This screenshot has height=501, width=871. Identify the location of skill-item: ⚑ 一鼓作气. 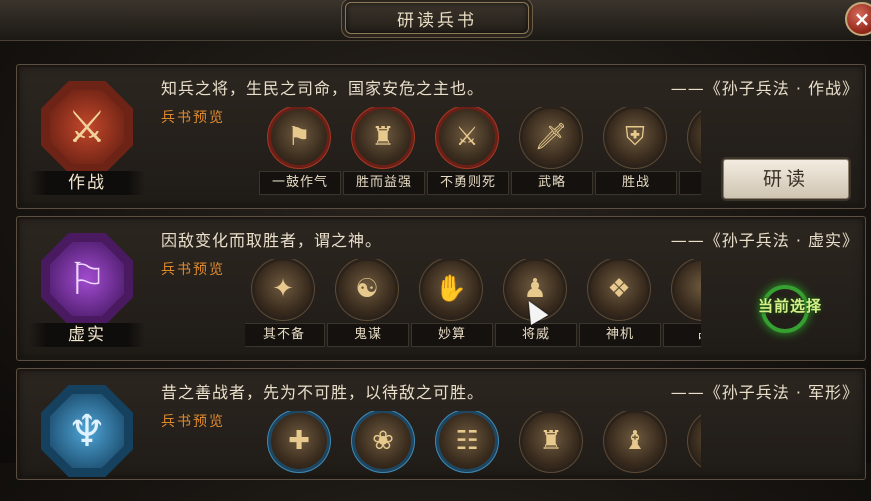
(300, 152).